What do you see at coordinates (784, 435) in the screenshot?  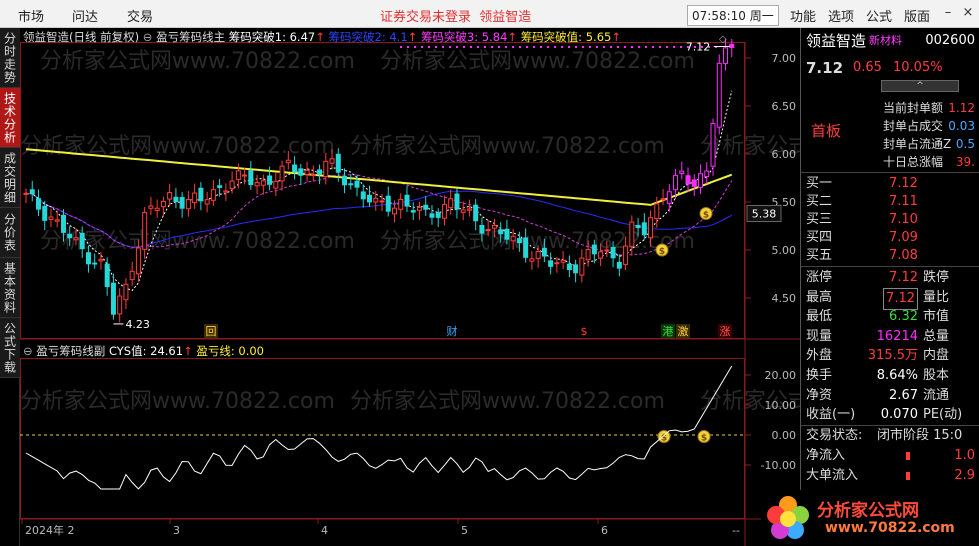 I see `sub-axis-label: 0.00` at bounding box center [784, 435].